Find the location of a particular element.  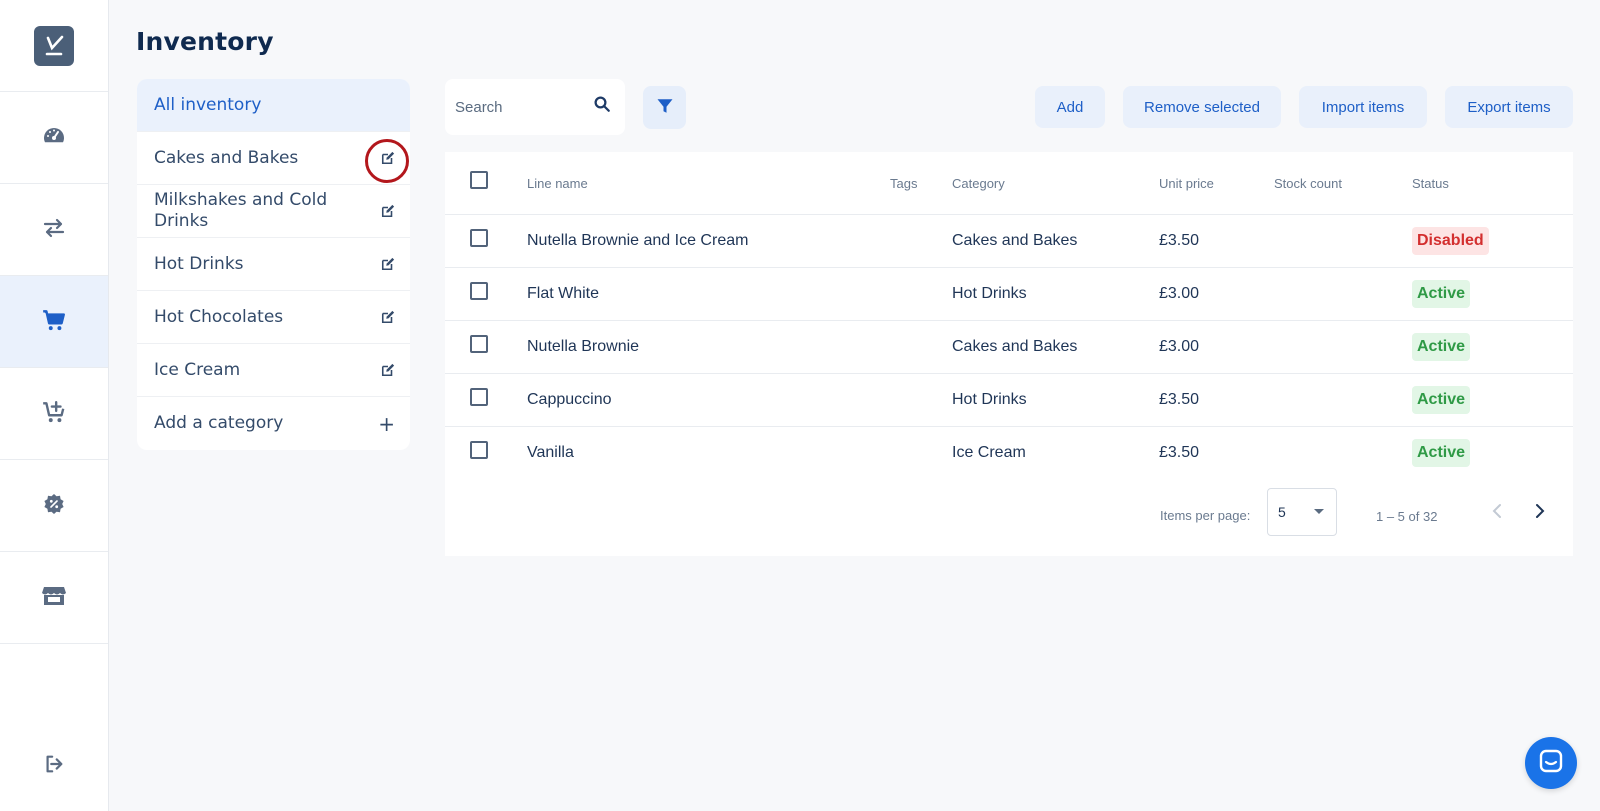

items-per-page-value: 5 is located at coordinates (1282, 512).